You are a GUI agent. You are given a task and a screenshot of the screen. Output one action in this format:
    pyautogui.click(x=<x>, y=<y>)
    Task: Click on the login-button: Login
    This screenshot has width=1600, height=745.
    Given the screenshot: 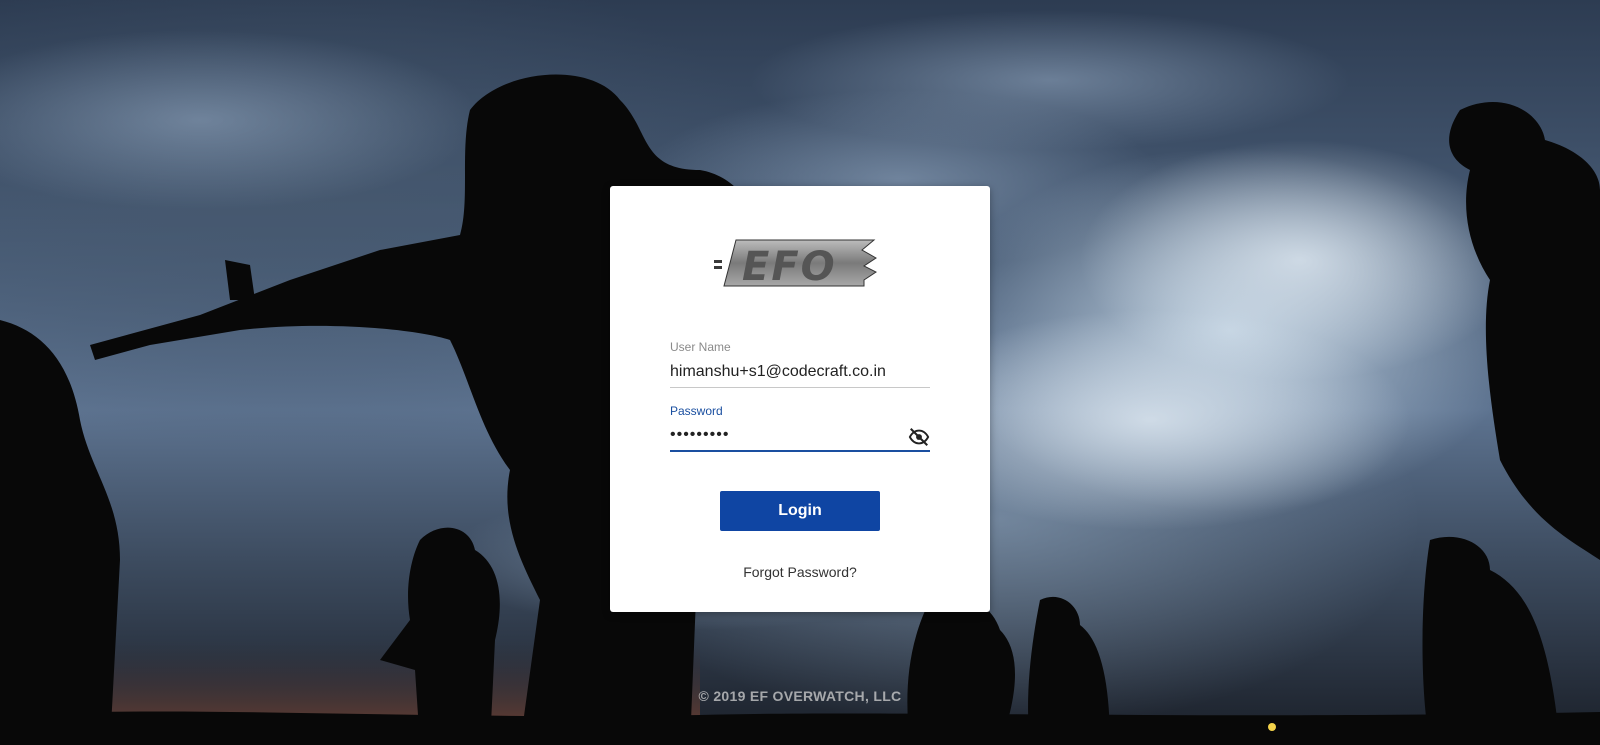 What is the action you would take?
    pyautogui.click(x=800, y=511)
    